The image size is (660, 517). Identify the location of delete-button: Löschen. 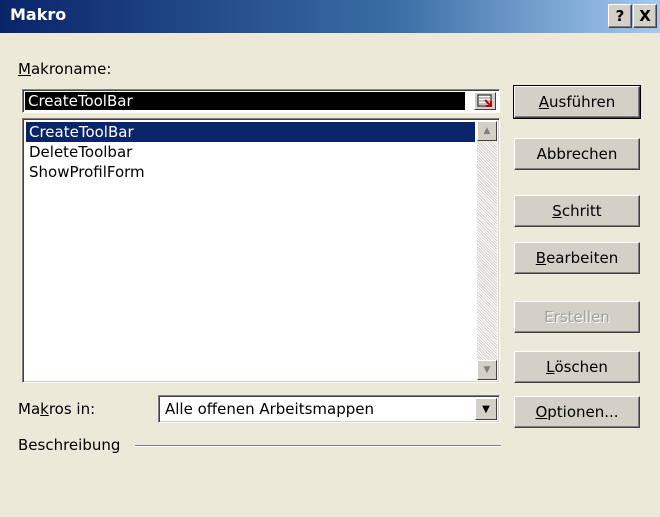
(577, 367).